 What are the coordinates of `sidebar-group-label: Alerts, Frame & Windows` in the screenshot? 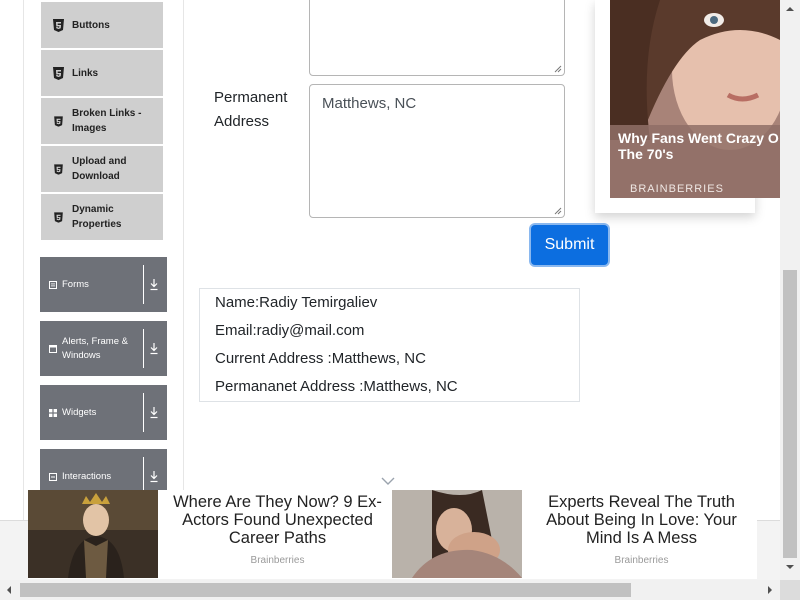 It's located at (95, 348).